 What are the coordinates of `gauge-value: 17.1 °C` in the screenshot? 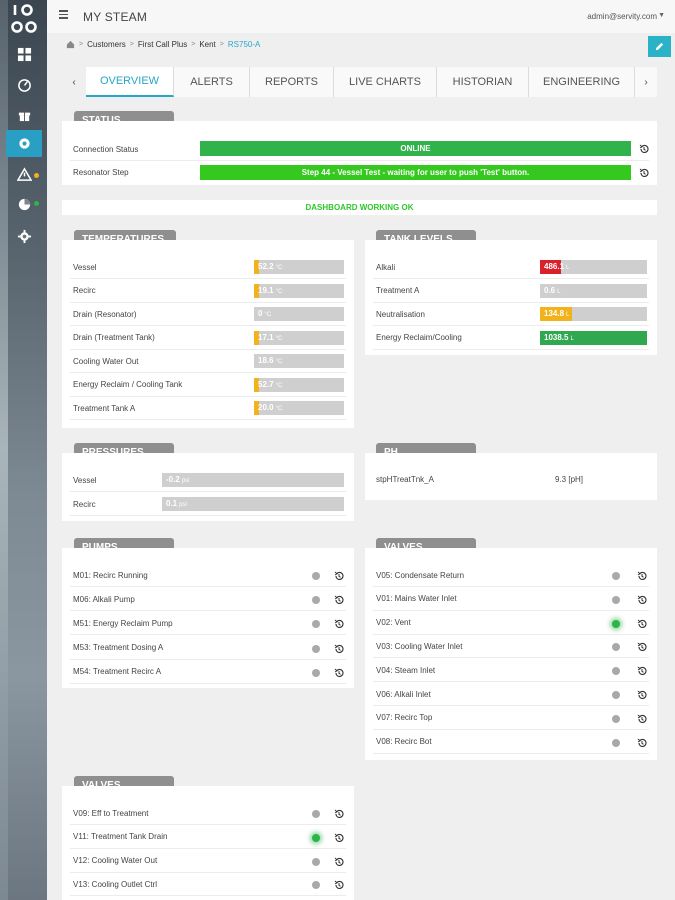 It's located at (270, 338).